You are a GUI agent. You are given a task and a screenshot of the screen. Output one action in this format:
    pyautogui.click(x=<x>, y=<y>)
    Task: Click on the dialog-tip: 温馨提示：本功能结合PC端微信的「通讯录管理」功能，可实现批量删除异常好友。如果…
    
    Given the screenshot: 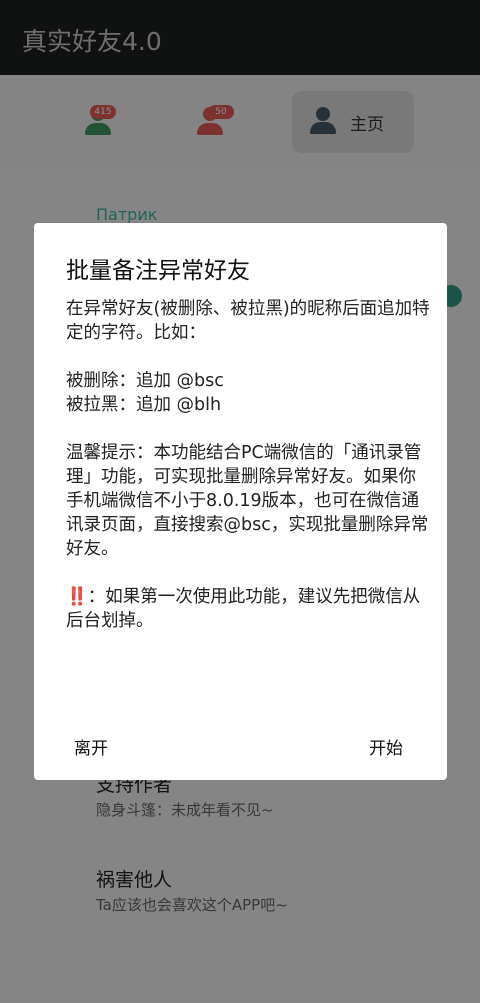 What is the action you would take?
    pyautogui.click(x=247, y=501)
    